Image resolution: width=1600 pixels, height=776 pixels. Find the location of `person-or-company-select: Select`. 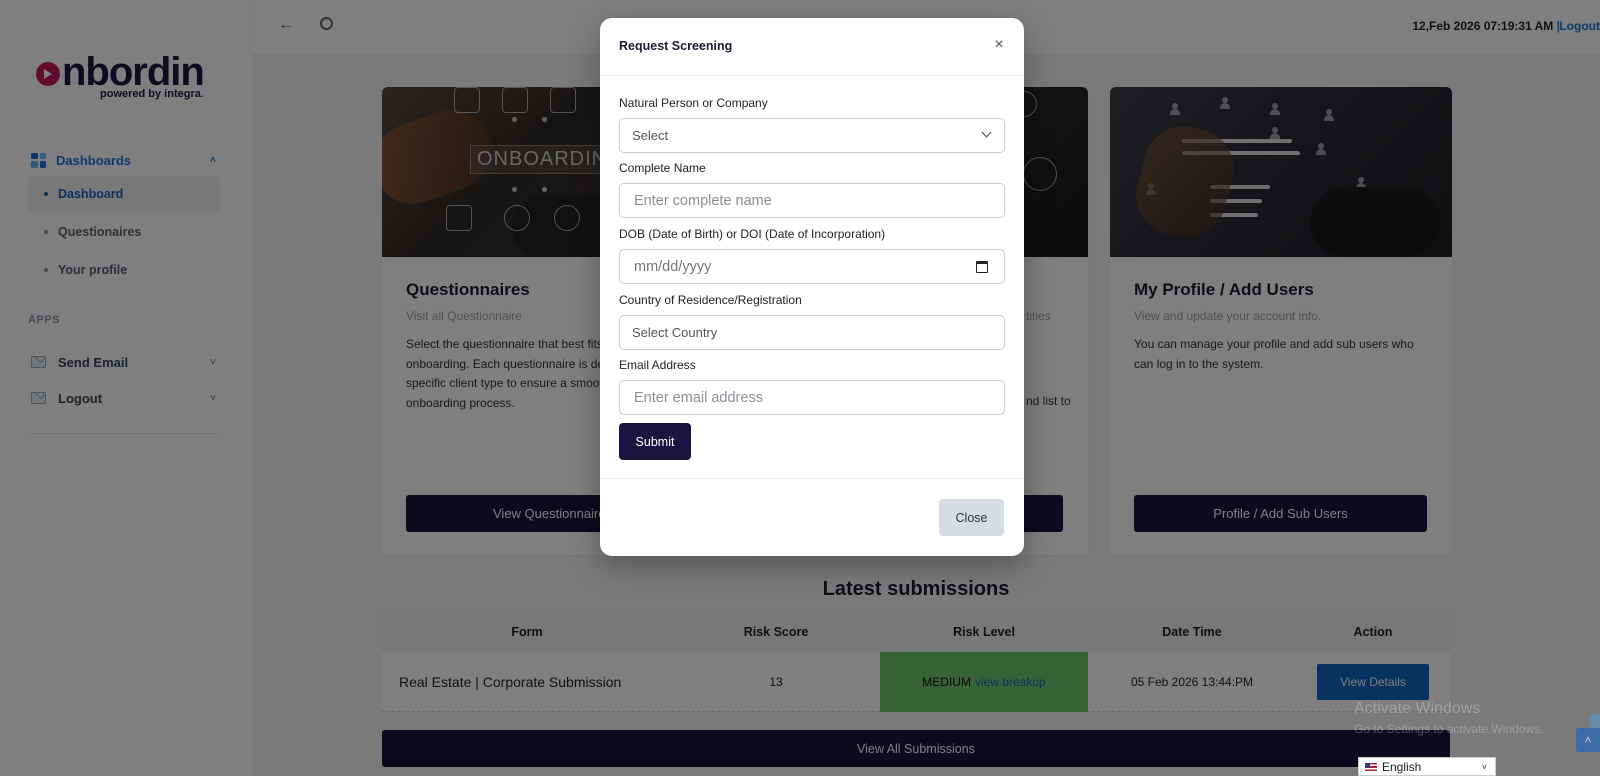

person-or-company-select: Select is located at coordinates (812, 135).